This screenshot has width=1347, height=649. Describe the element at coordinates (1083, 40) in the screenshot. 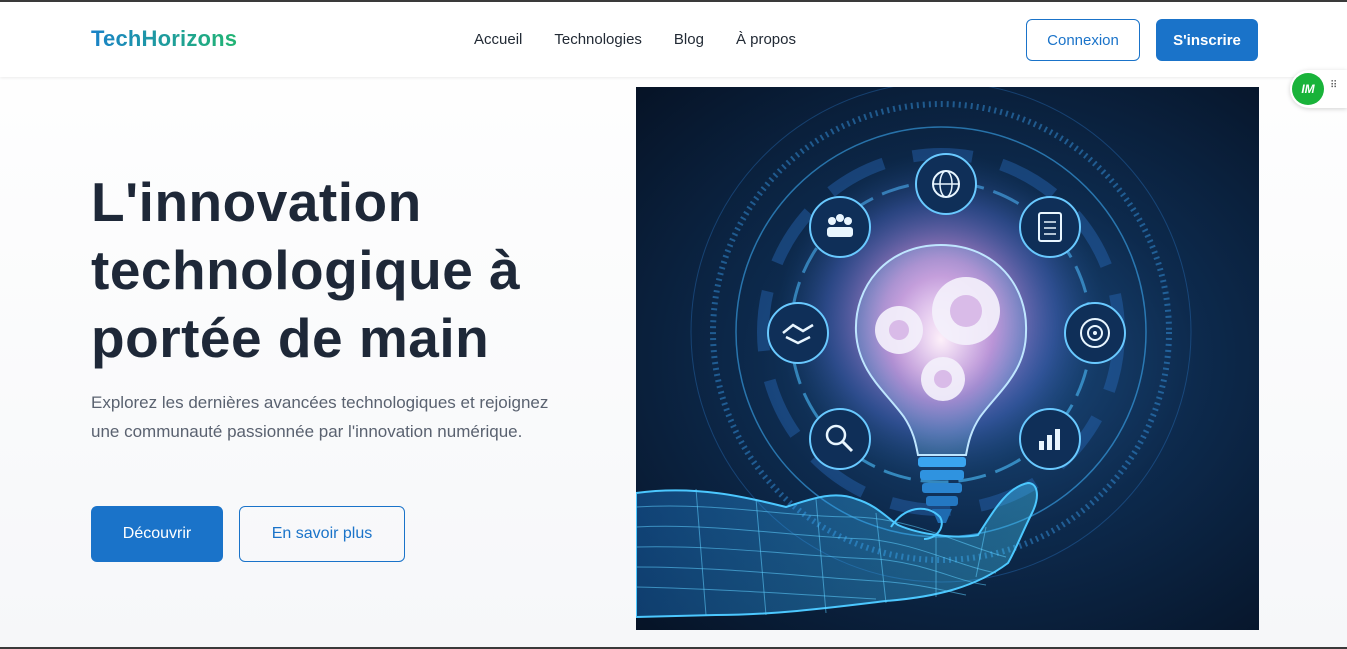

I see `login-button: Connexion` at that location.